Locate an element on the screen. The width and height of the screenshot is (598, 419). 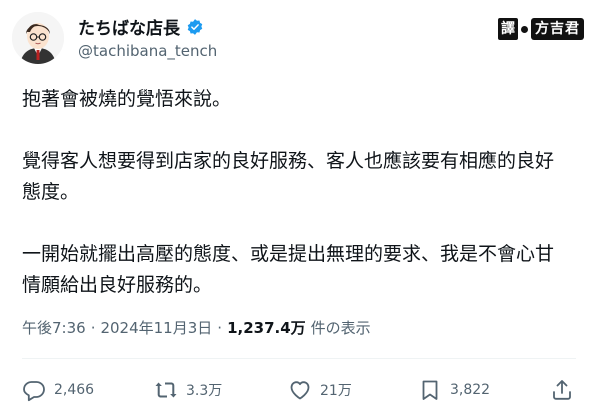
tweet-meta: 午後7:36 · 2024年11月3日 · 1,237.4万 件の表示 is located at coordinates (196, 327).